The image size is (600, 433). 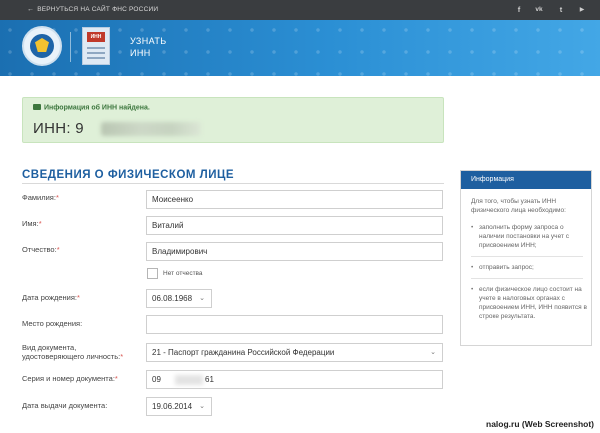 I want to click on section-title: СВЕДЕНИЯ О ФИЗИЧЕСКОМ ЛИЦЕ, so click(x=128, y=175).